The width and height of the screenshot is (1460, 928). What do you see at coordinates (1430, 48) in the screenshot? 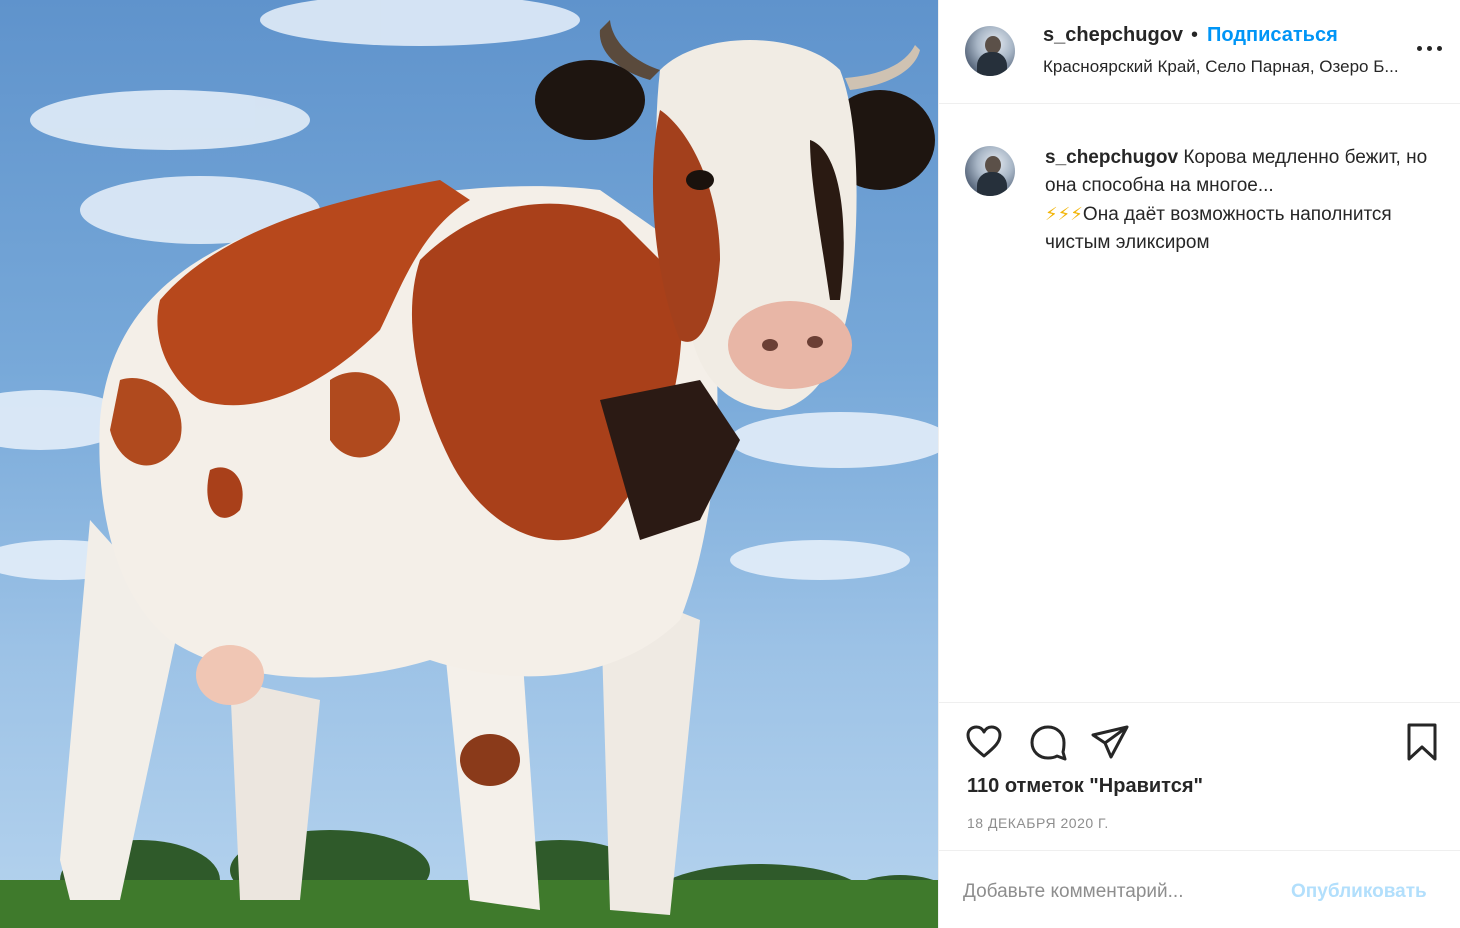
I see `more-horizontal-icon` at bounding box center [1430, 48].